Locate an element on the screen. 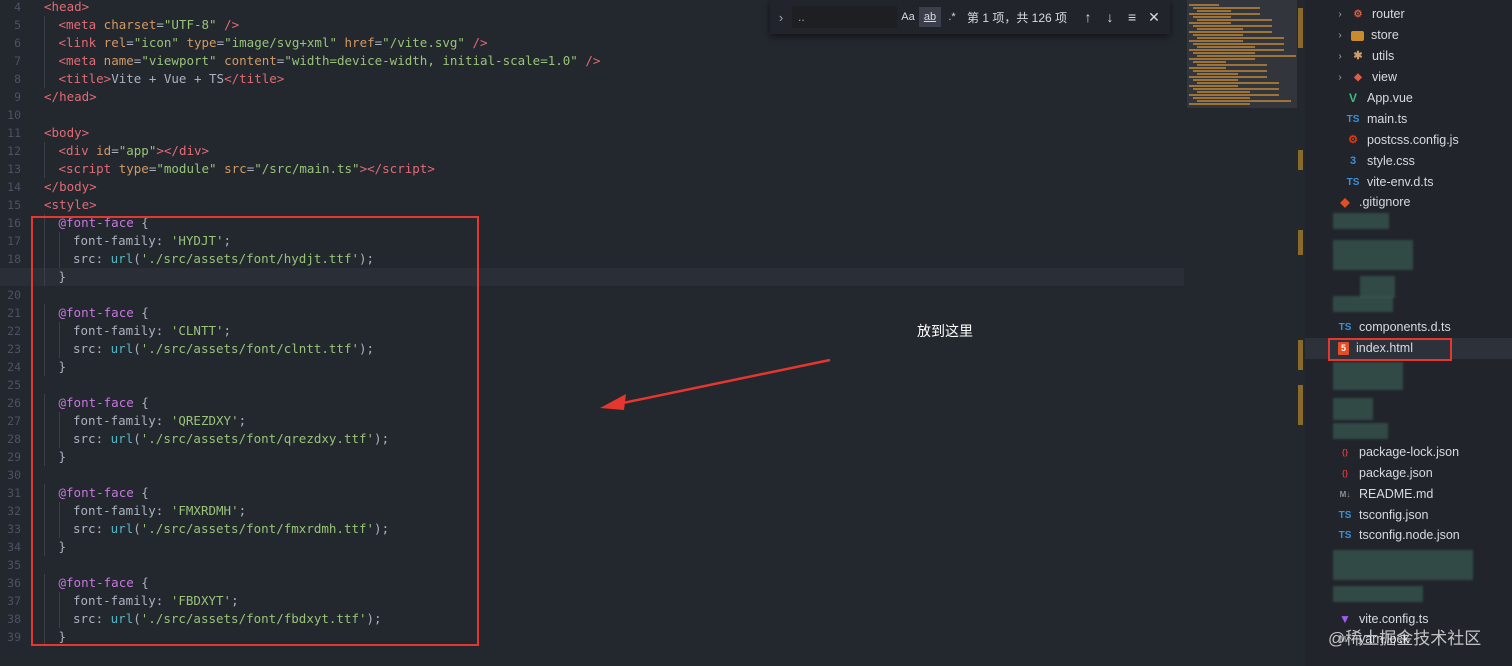  explorer-item: TS components.d.ts is located at coordinates (1408, 327).